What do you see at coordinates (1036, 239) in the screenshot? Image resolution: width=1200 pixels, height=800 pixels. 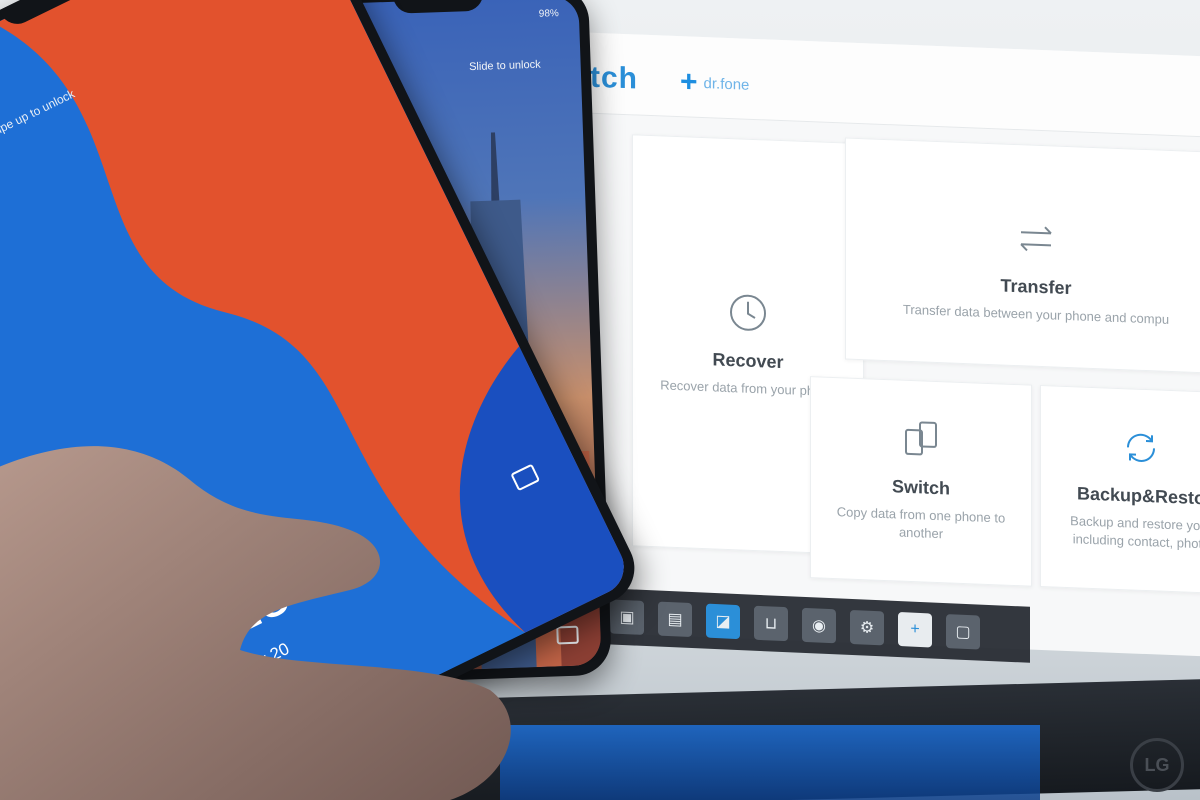 I see `transfer-arrows-icon` at bounding box center [1036, 239].